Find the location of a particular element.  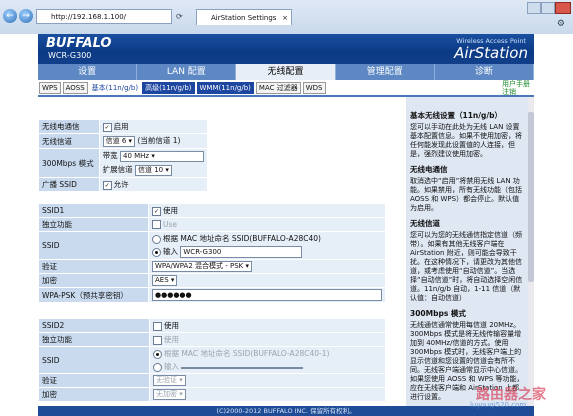

ssid2-use-label: 使用 is located at coordinates (171, 325).